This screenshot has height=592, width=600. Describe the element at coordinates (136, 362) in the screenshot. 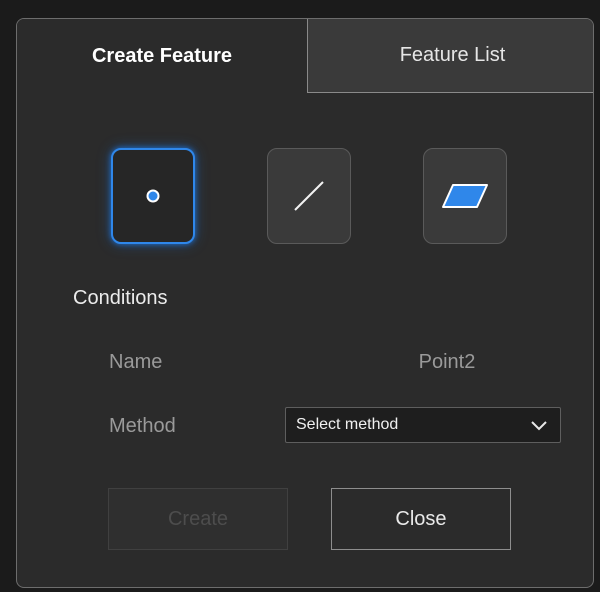

I see `name-label: Name` at that location.